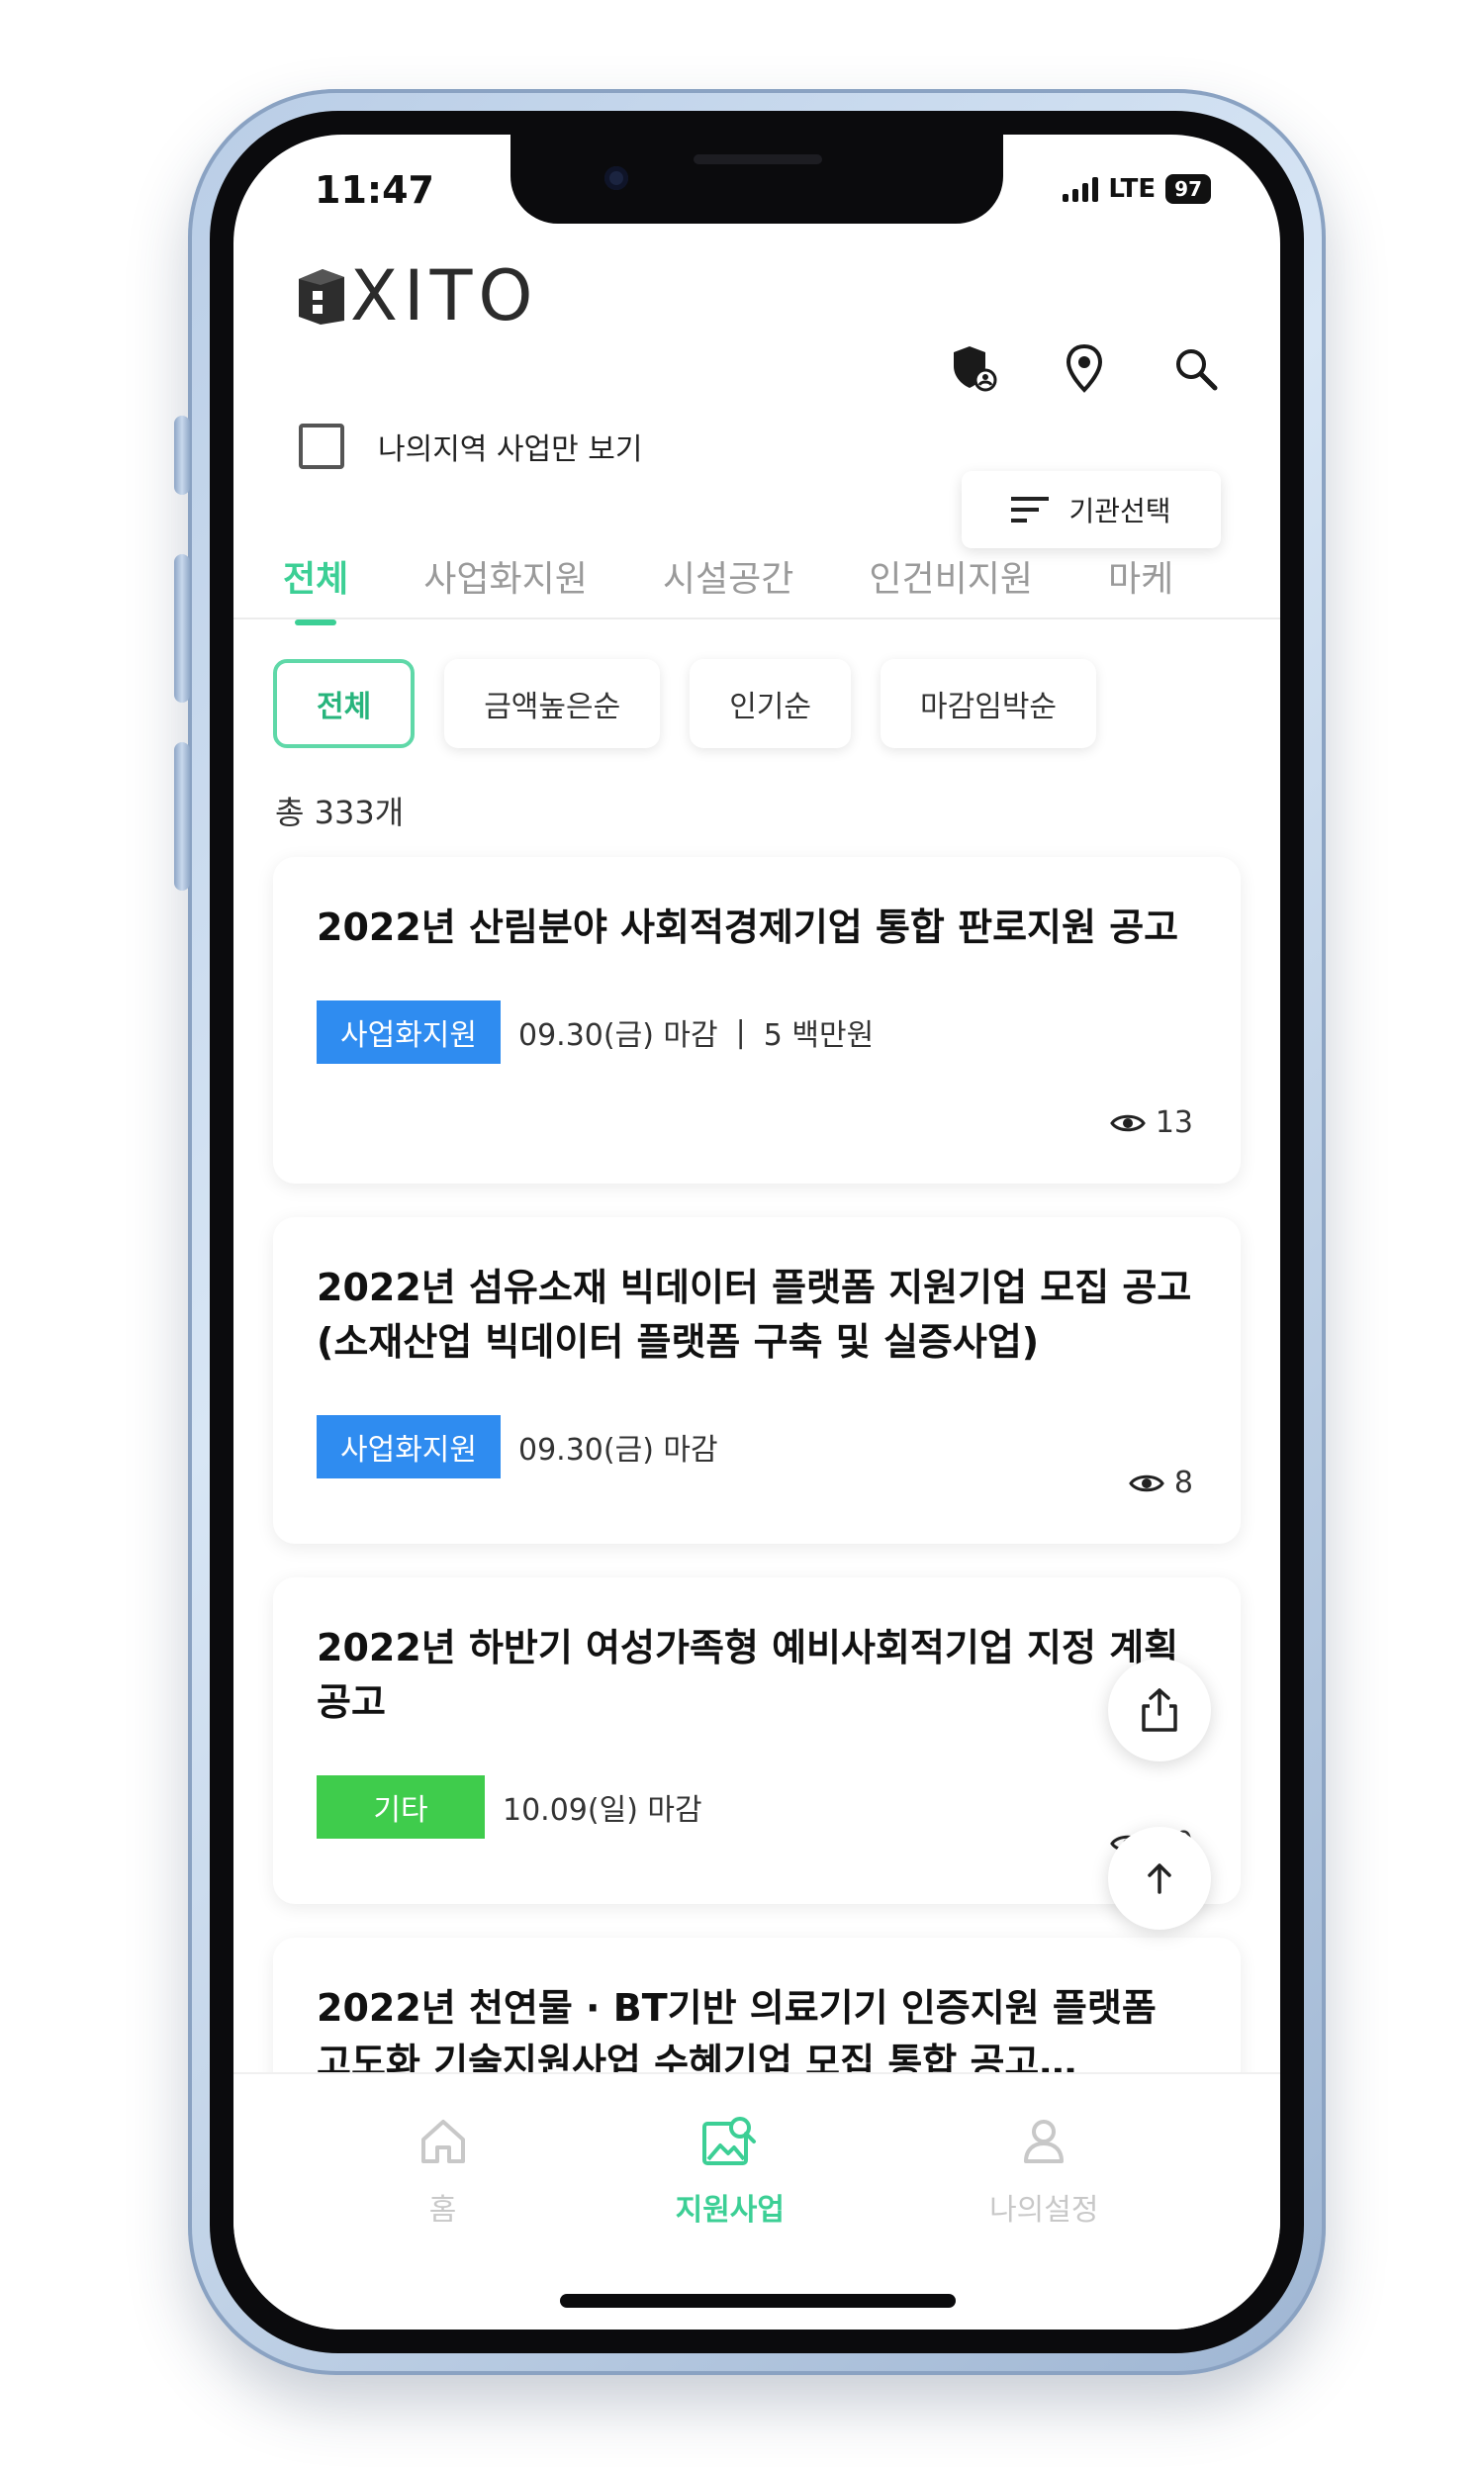 This screenshot has width=1484, height=2474. I want to click on program-meta: 기타 10.09(일) 마감, so click(757, 1808).